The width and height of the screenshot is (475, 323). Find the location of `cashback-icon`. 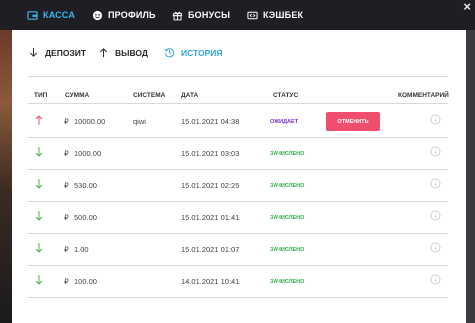

cashback-icon is located at coordinates (252, 15).